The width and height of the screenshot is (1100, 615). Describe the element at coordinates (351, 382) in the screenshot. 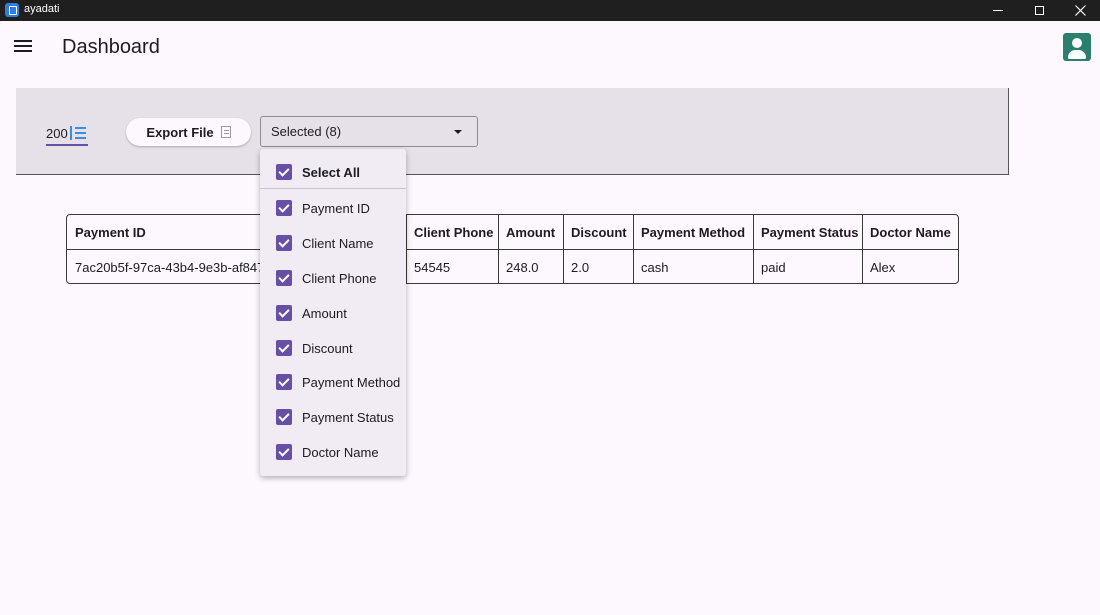

I see `option-label: Payment Method` at that location.